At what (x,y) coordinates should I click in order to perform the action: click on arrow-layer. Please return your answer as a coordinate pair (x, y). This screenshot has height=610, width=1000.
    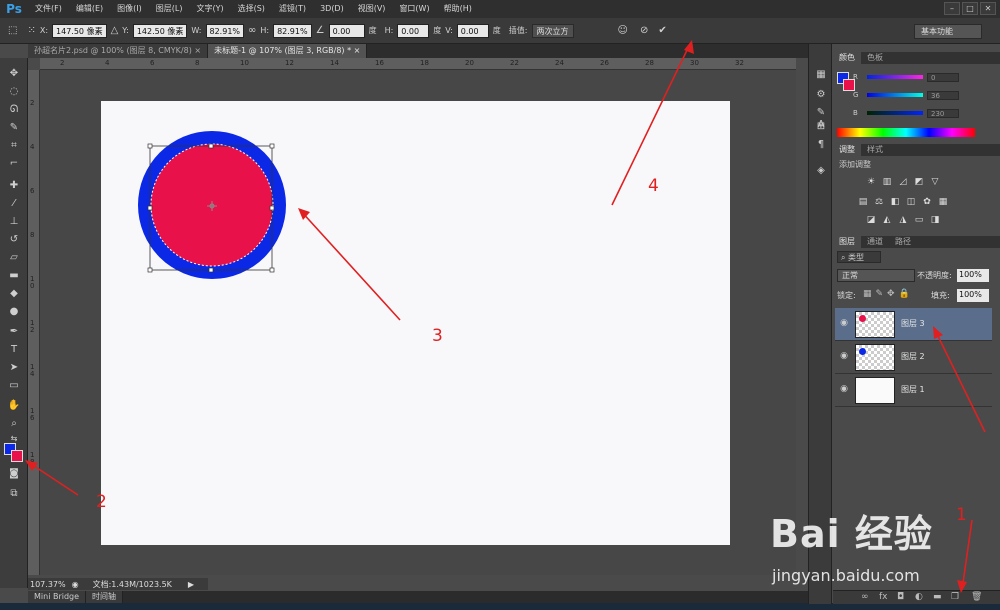
    Looking at the image, I should click on (960, 381).